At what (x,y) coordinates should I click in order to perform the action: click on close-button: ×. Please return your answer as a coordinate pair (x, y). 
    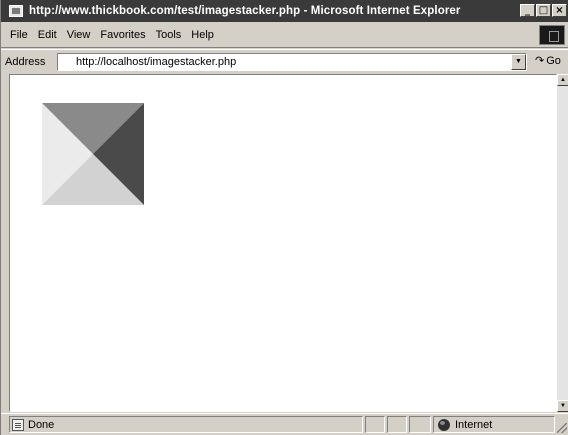
    Looking at the image, I should click on (559, 10).